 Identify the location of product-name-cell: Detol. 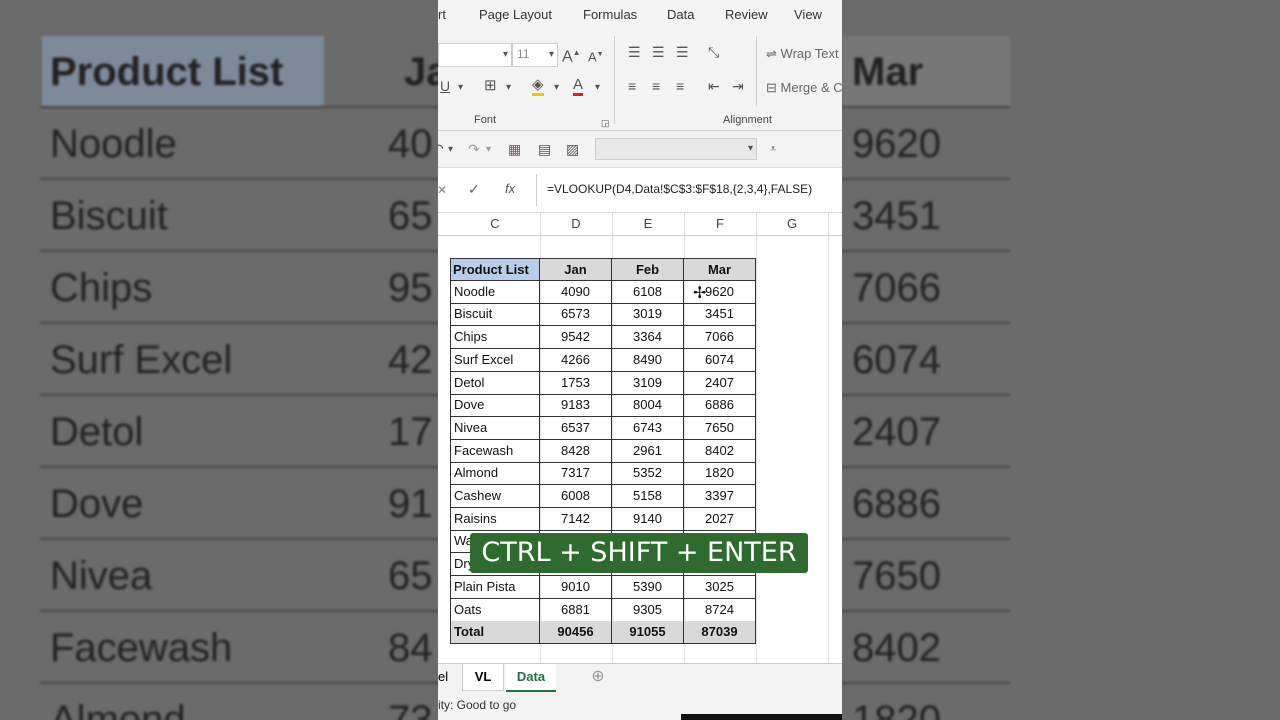
(495, 383).